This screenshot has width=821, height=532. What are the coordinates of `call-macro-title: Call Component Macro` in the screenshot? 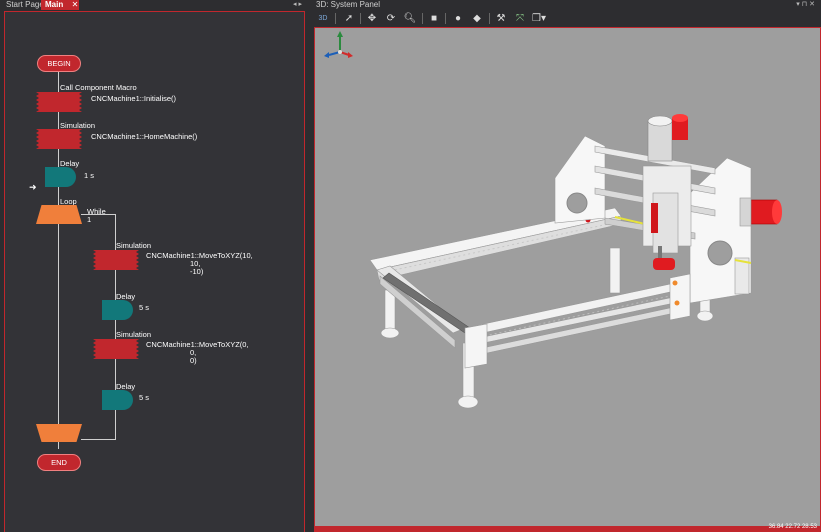 It's located at (98, 87).